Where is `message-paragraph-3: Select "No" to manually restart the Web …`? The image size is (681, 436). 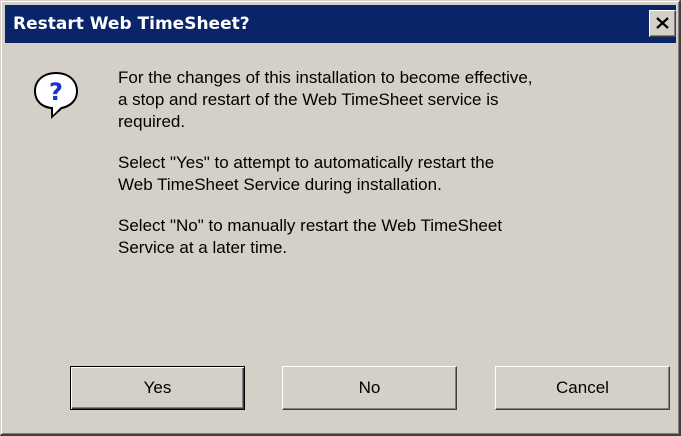
message-paragraph-3: Select "No" to manually restart the Web … is located at coordinates (310, 236).